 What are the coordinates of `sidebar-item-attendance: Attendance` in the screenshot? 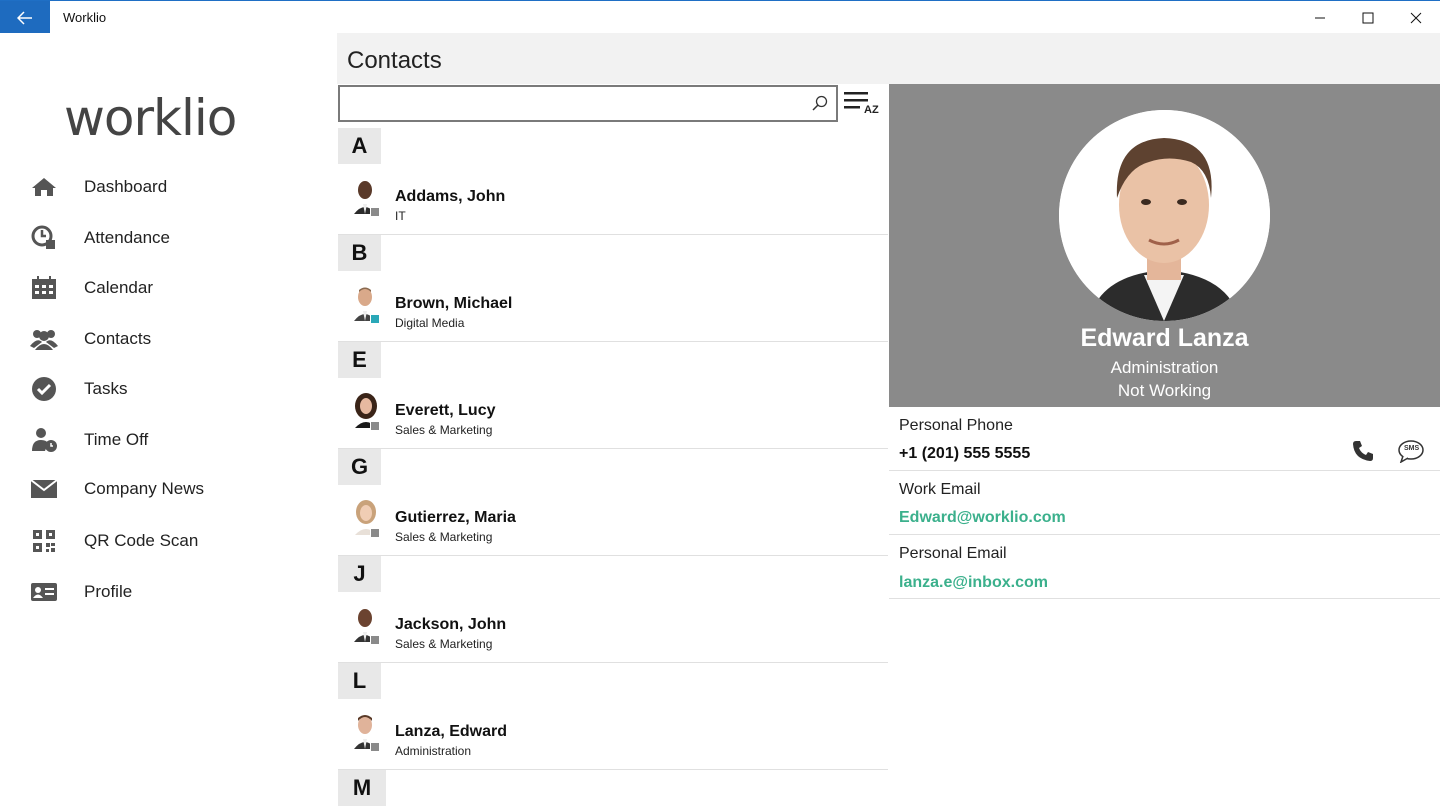 It's located at (168, 238).